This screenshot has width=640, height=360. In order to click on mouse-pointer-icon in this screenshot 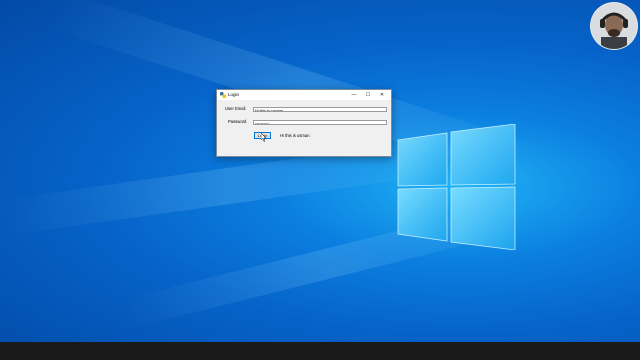, I will do `click(264, 137)`.